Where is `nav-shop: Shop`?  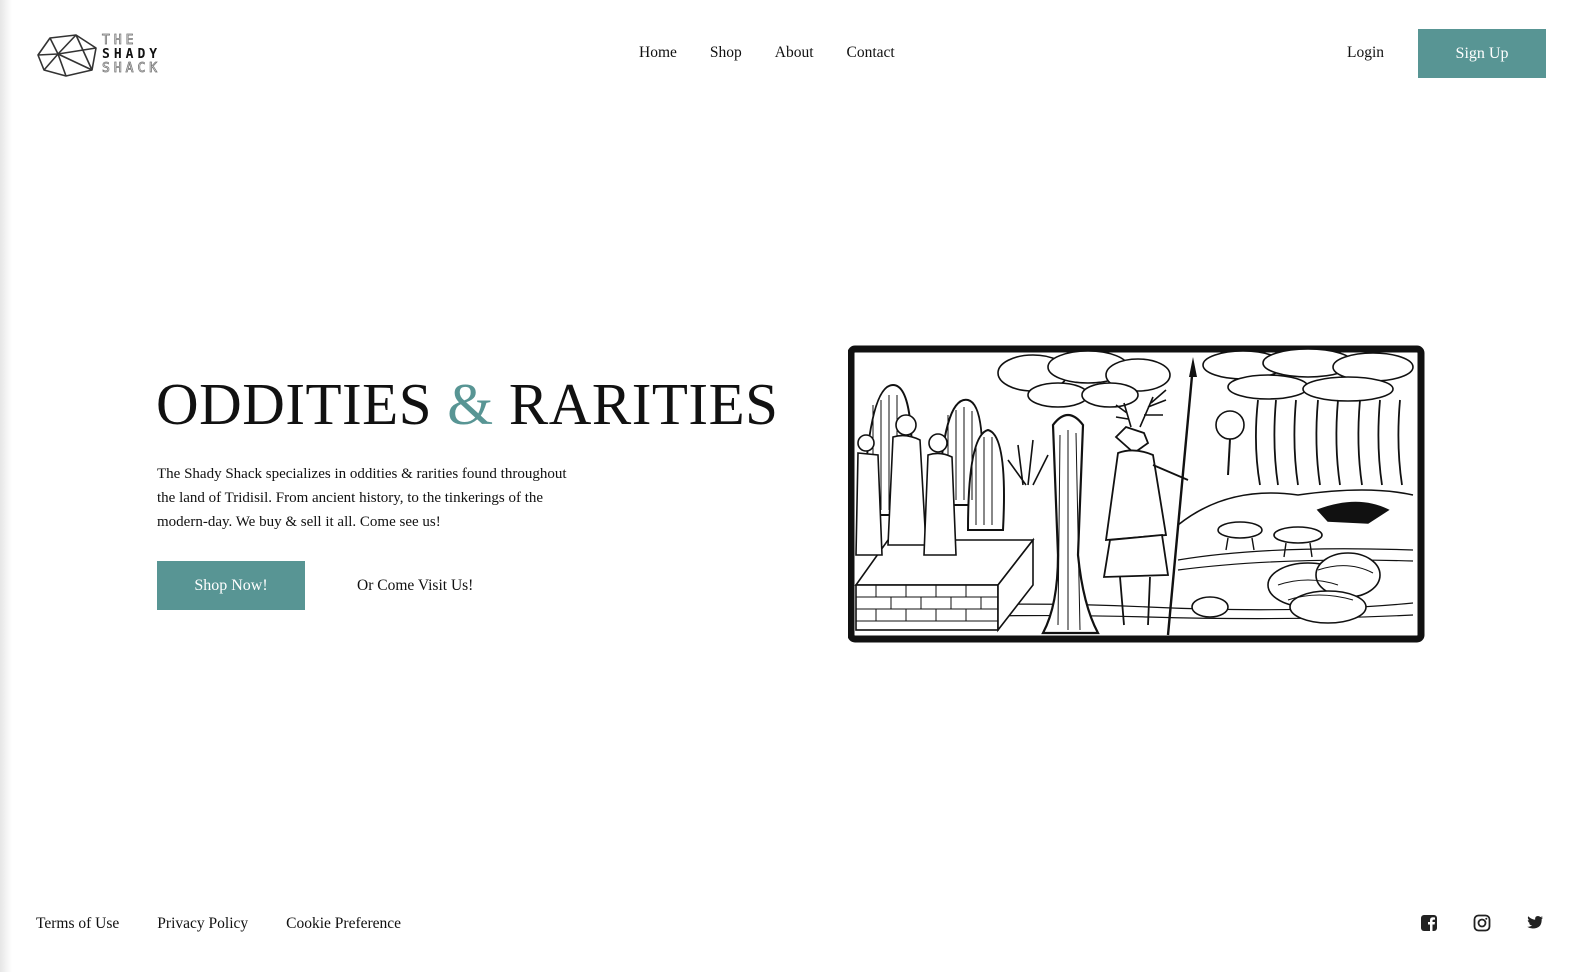
nav-shop: Shop is located at coordinates (726, 53).